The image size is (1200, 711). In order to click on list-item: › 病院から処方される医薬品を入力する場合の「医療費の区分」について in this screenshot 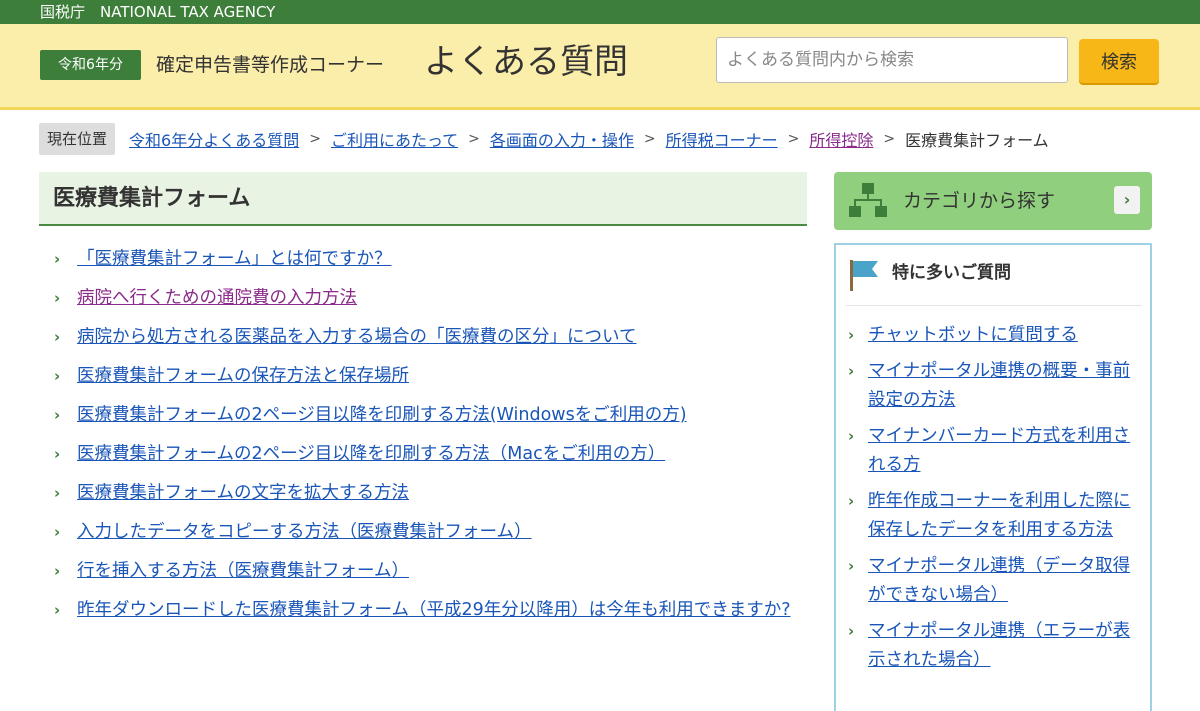, I will do `click(429, 337)`.